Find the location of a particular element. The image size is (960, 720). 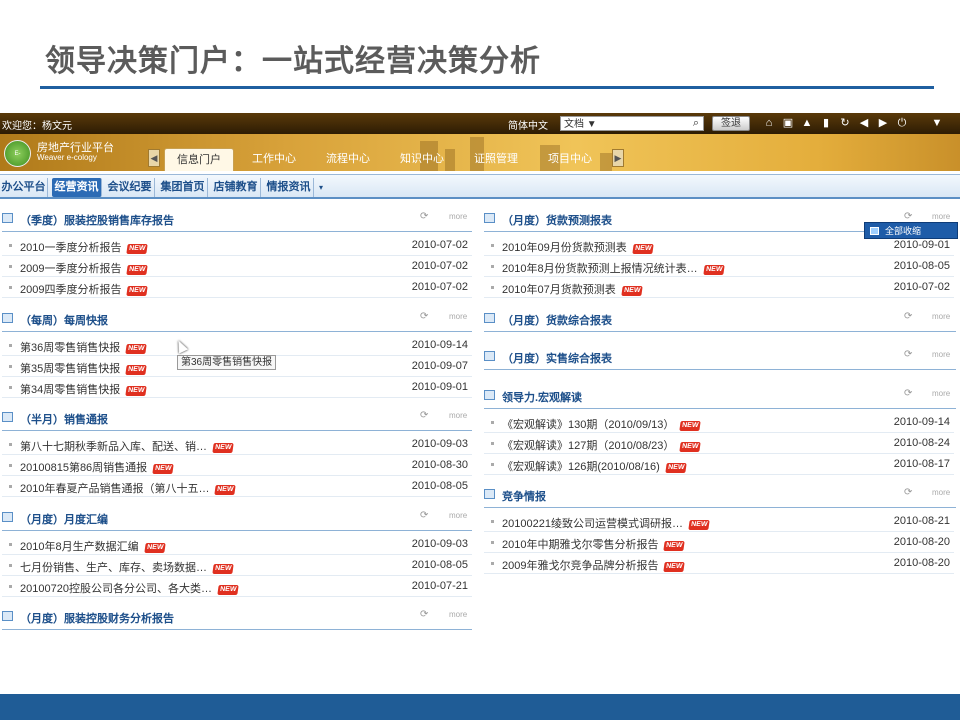

portlet-title: （半月）销售通报 is located at coordinates (64, 419).